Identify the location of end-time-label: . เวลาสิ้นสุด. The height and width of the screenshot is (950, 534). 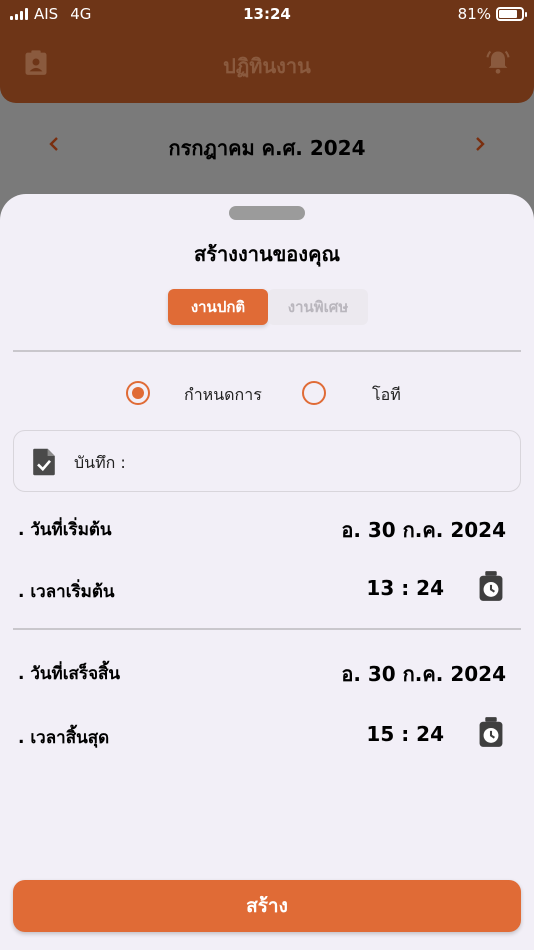
(64, 738).